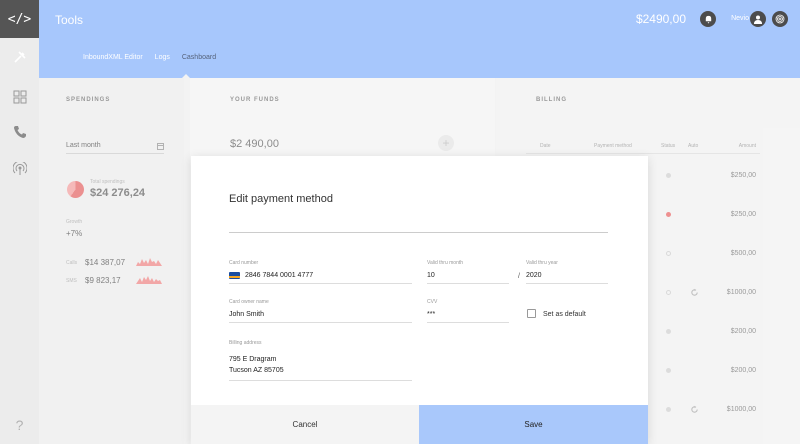  Describe the element at coordinates (320, 272) in the screenshot. I see `card-number-field: Card number 2846 7844 0001 4777` at that location.